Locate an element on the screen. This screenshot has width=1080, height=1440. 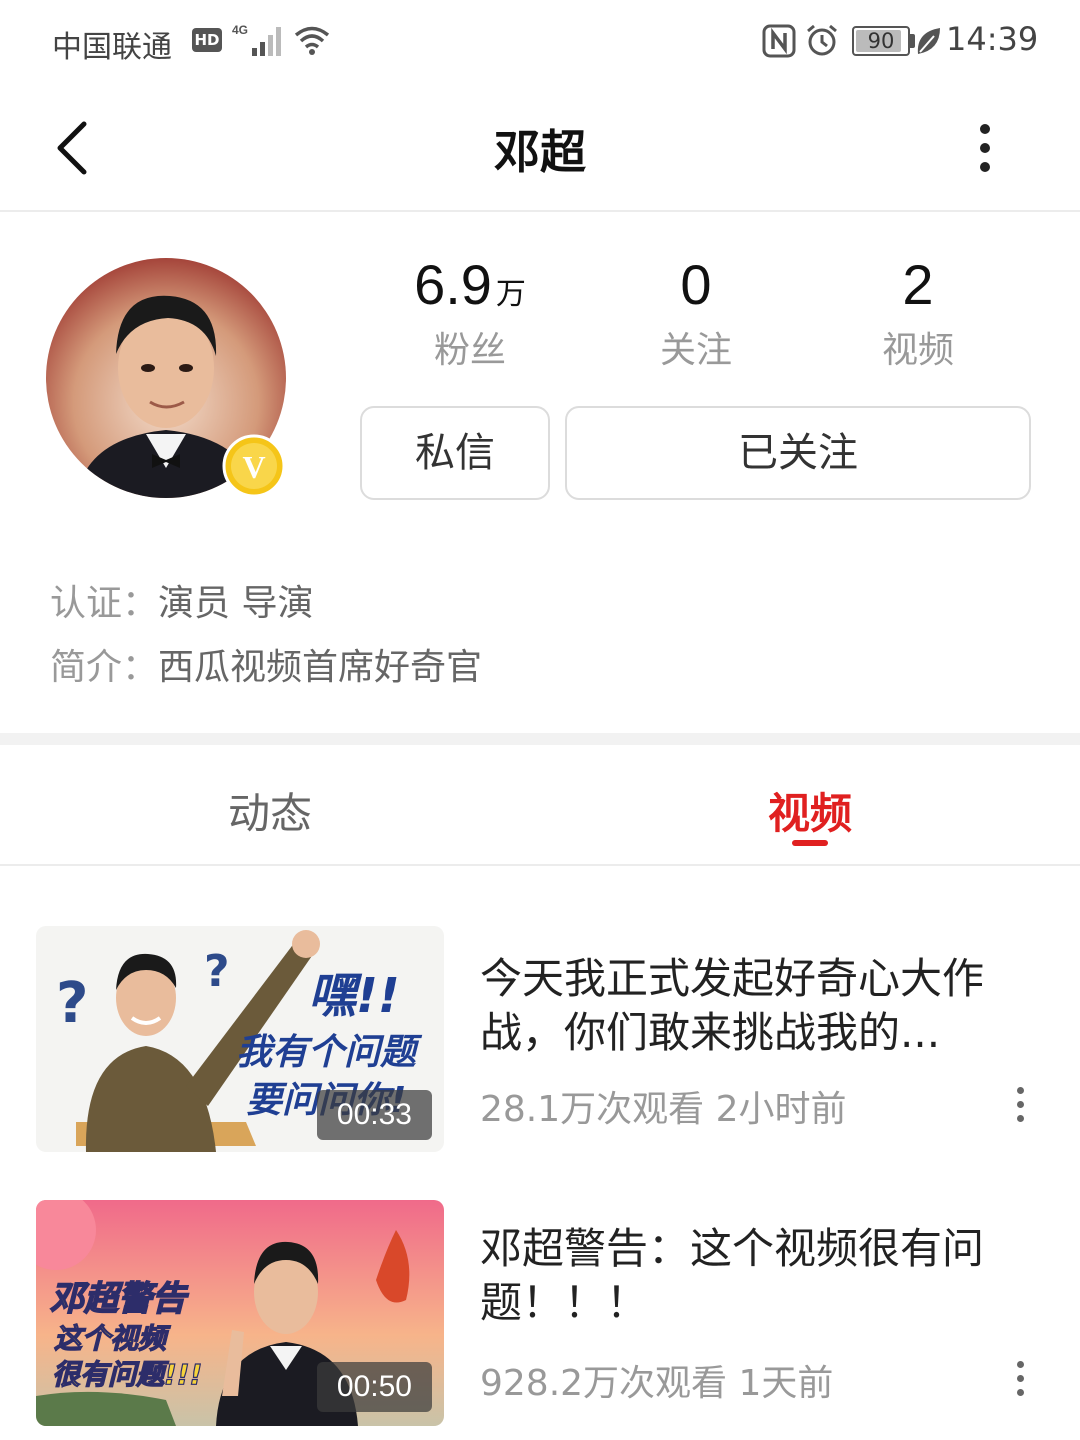
verified-badge-letter: V is located at coordinates (253, 467).